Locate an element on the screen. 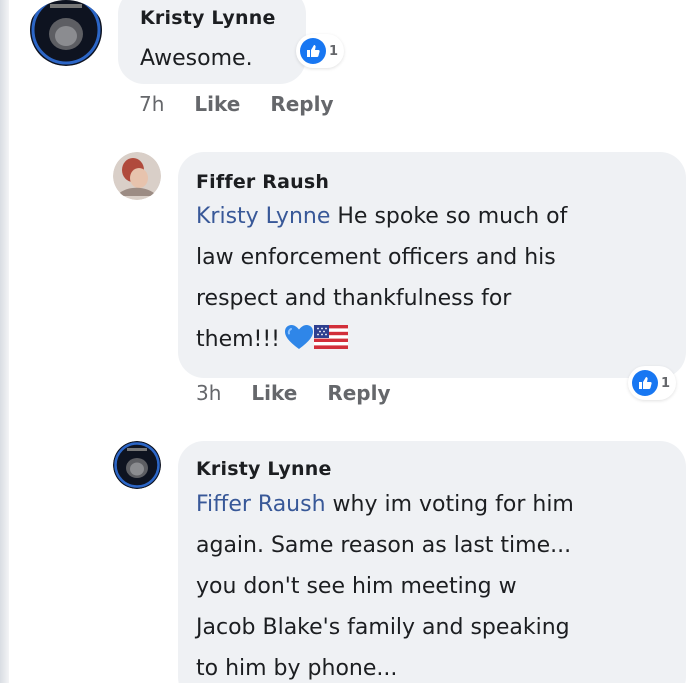 Image resolution: width=700 pixels, height=683 pixels. comment-line: law enforcement officers and his is located at coordinates (376, 257).